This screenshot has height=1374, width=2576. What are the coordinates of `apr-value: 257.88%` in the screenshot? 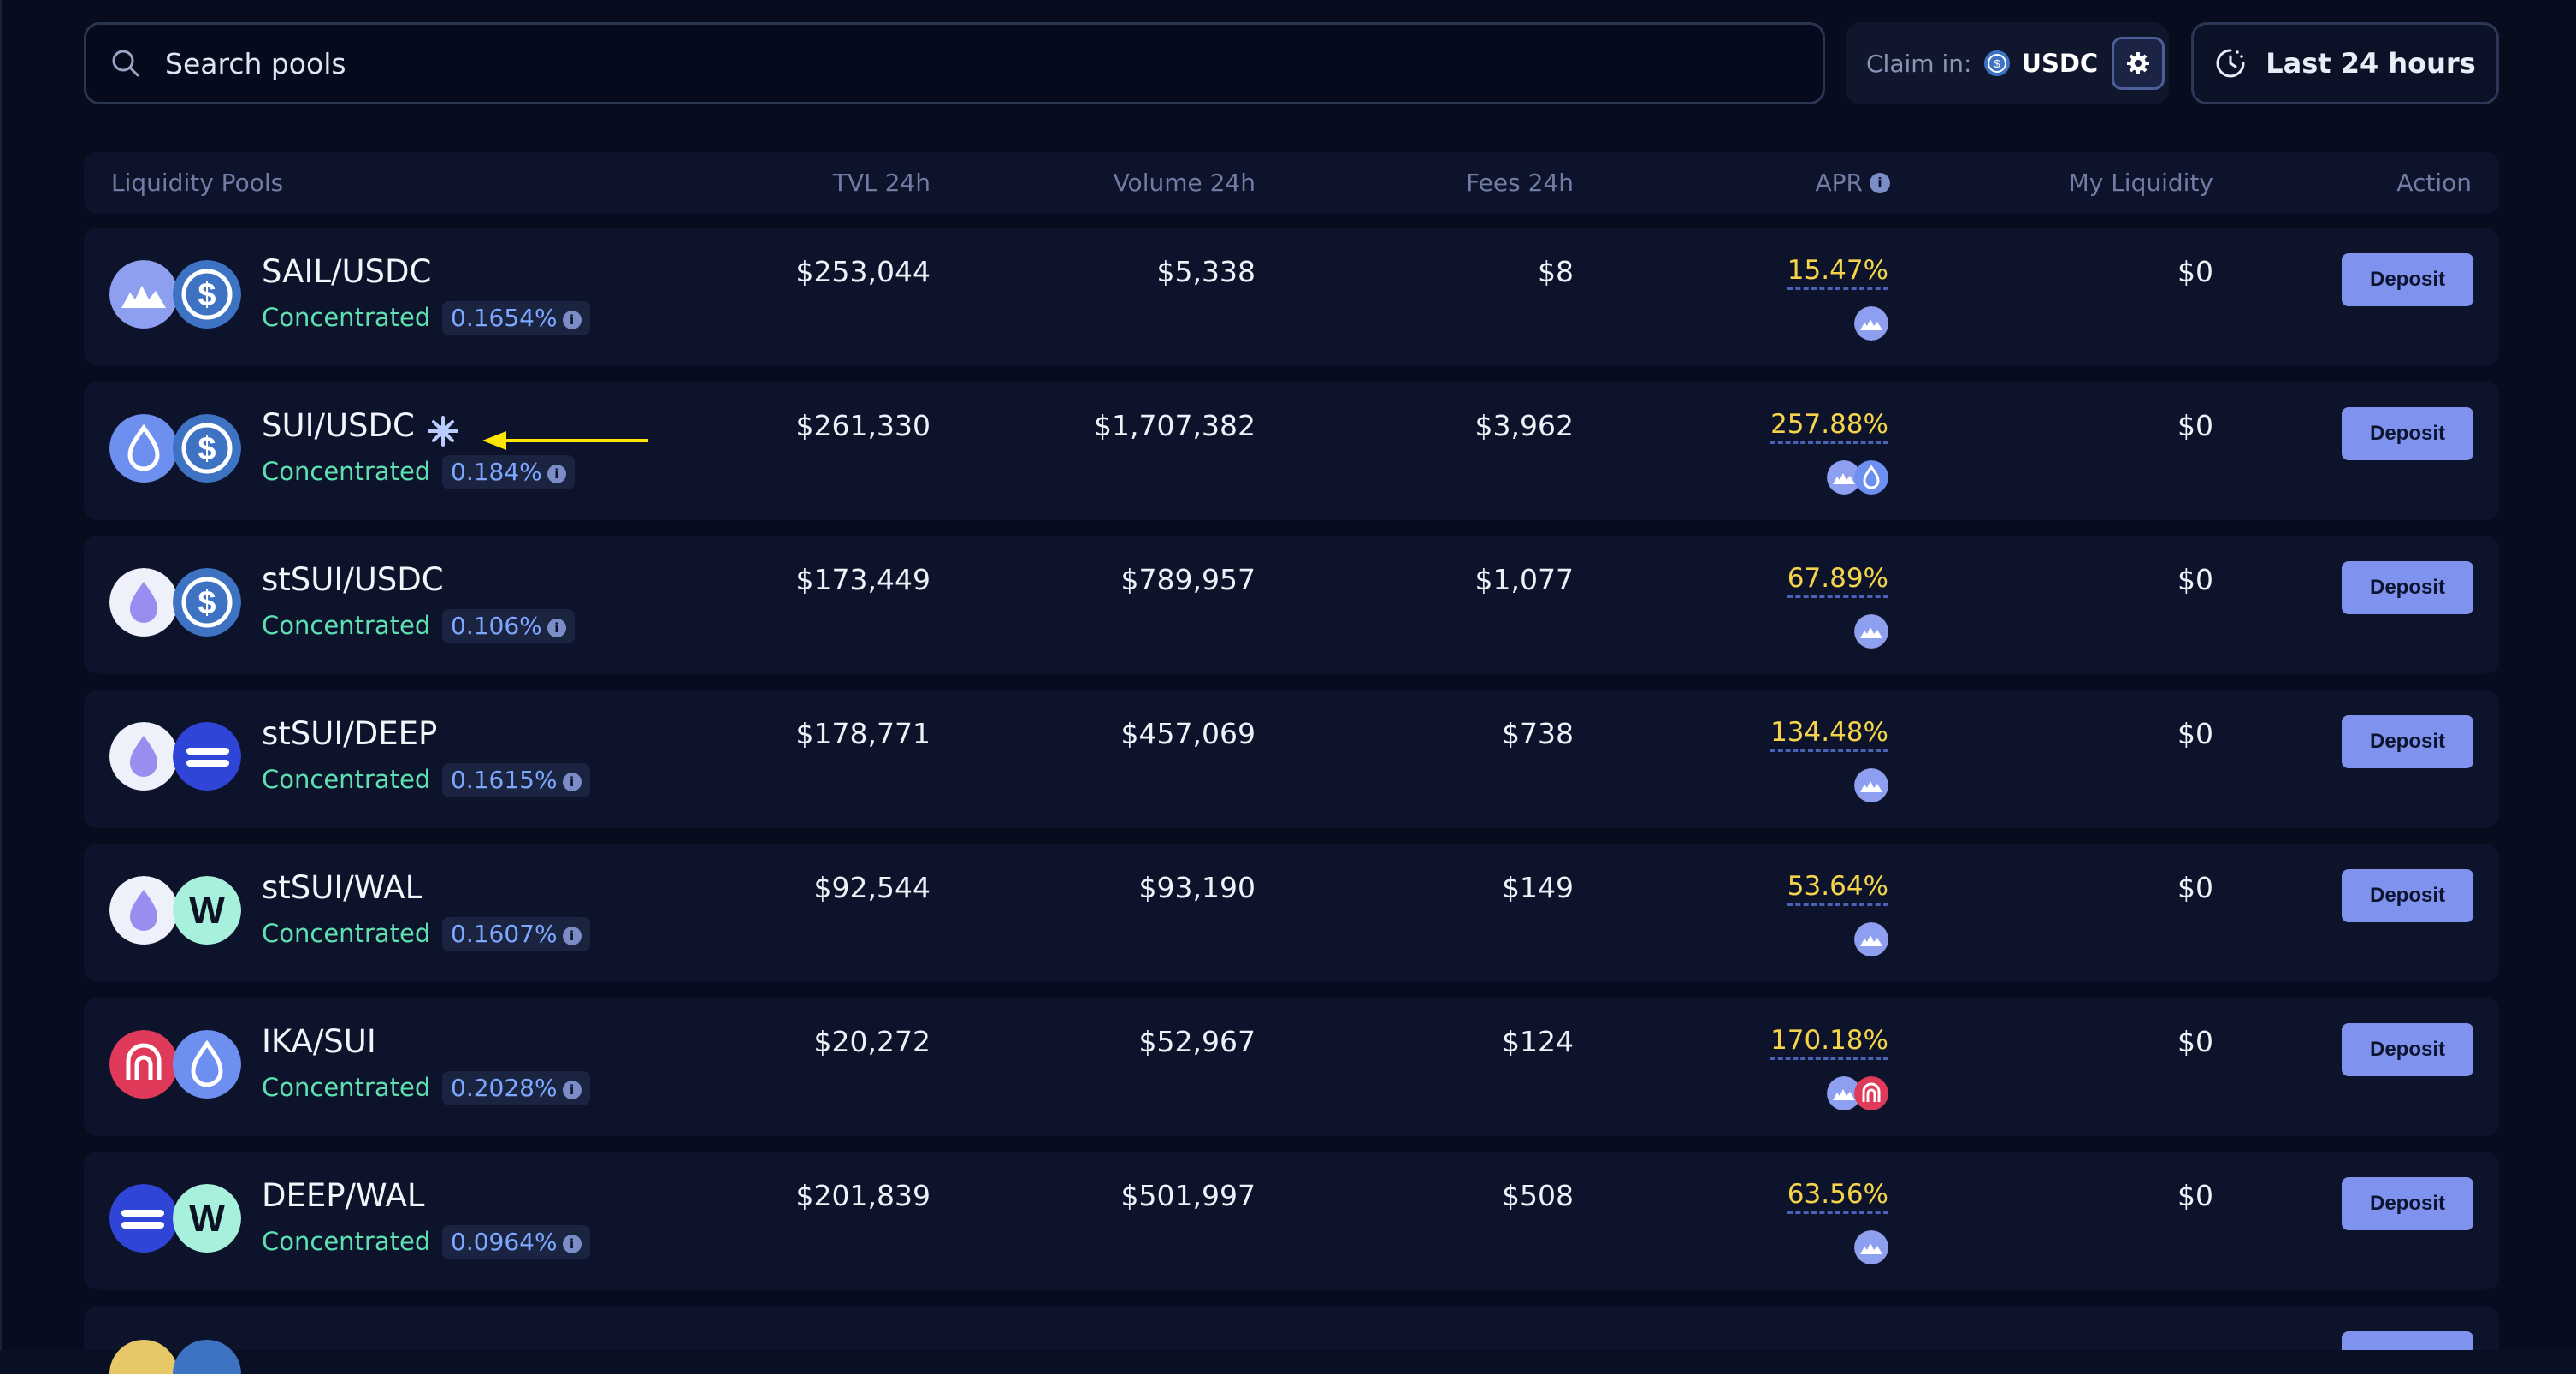 It's located at (1829, 426).